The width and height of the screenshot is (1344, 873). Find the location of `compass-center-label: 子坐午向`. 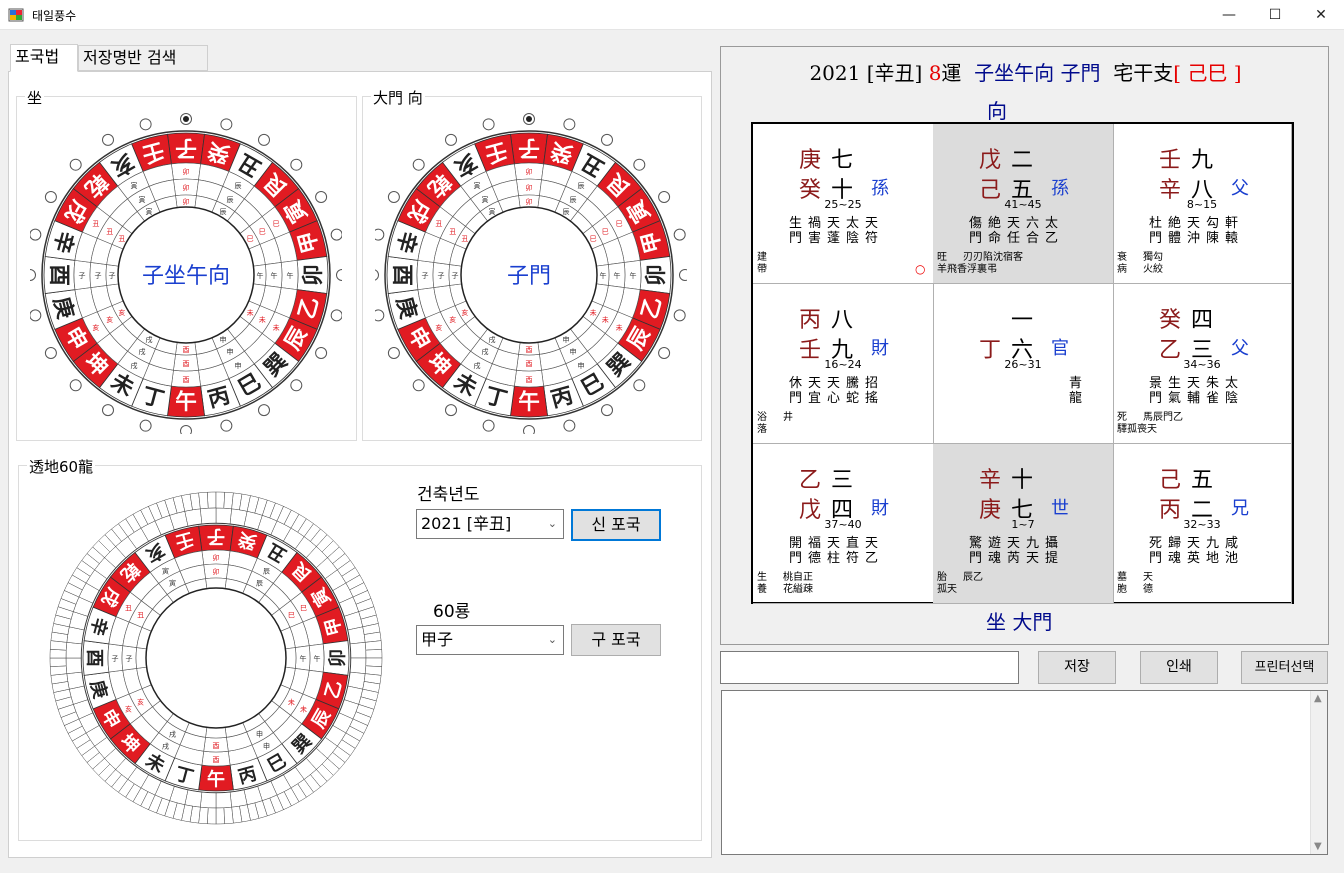

compass-center-label: 子坐午向 is located at coordinates (186, 276).